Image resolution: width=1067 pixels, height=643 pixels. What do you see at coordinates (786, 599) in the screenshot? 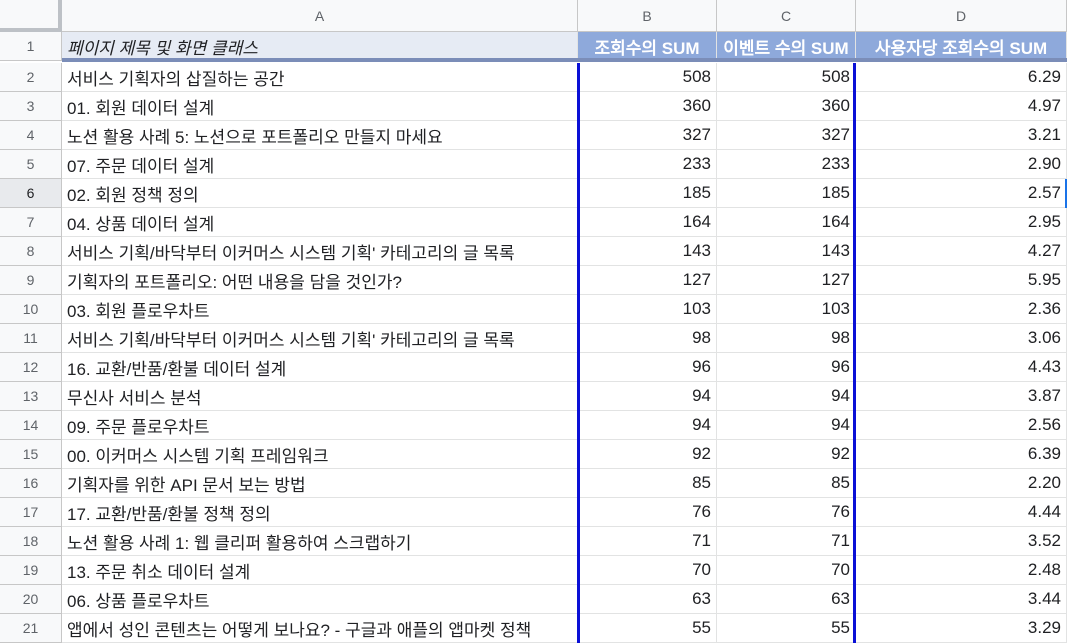
I see `cell-events-sum: 63` at bounding box center [786, 599].